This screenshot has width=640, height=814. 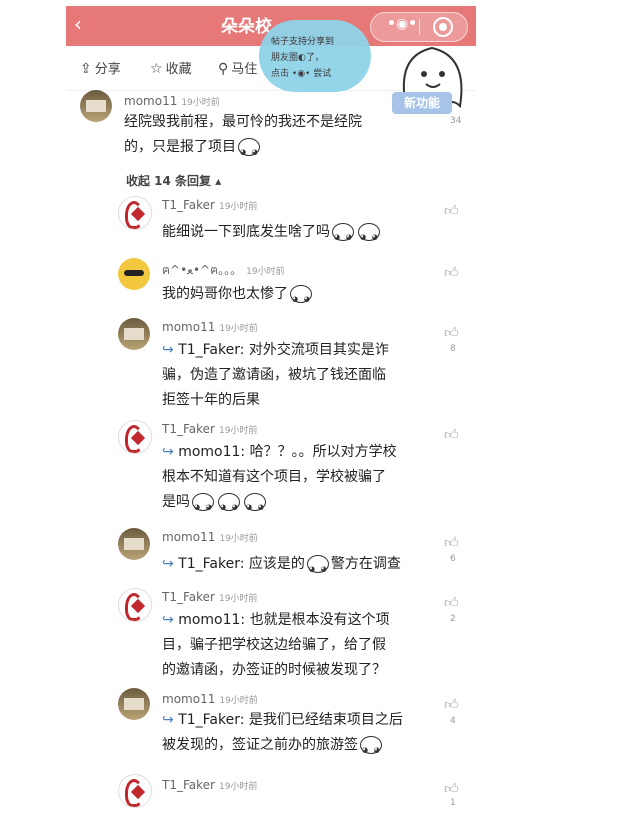 What do you see at coordinates (78, 24) in the screenshot?
I see `back-arrow-icon: ‹` at bounding box center [78, 24].